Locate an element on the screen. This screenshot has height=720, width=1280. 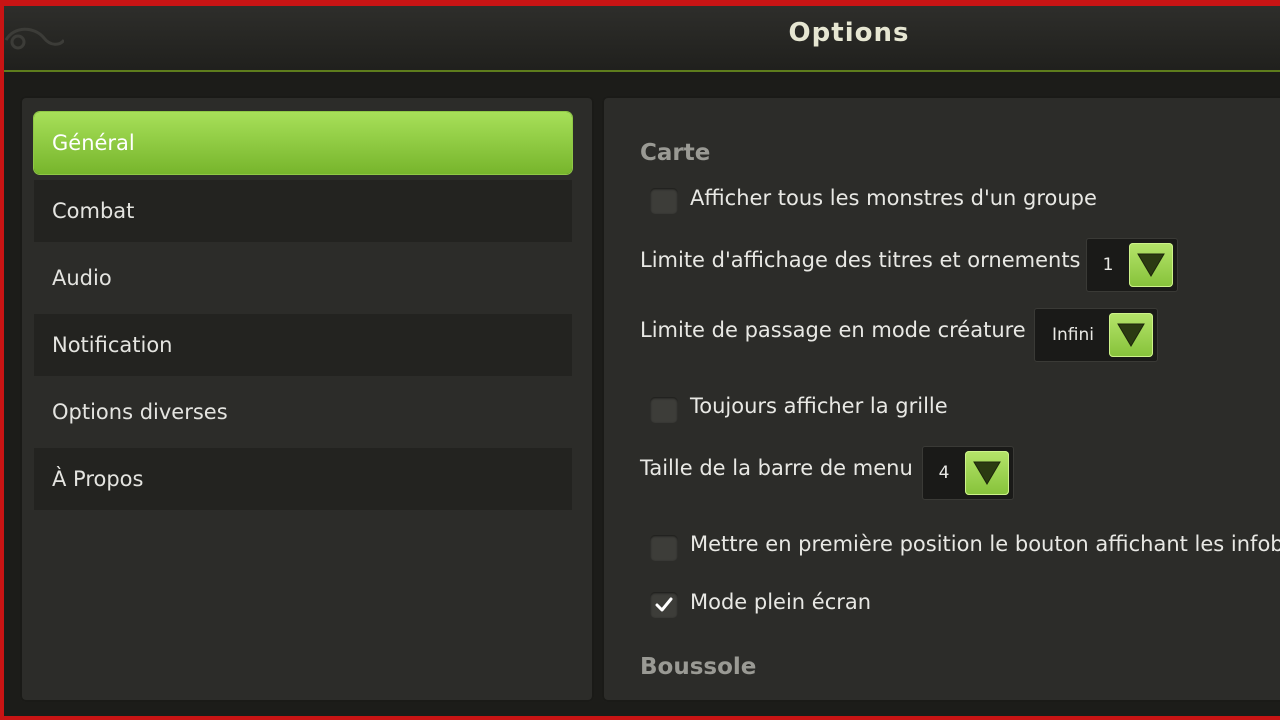
sidebar-item-combat: Combat is located at coordinates (303, 211).